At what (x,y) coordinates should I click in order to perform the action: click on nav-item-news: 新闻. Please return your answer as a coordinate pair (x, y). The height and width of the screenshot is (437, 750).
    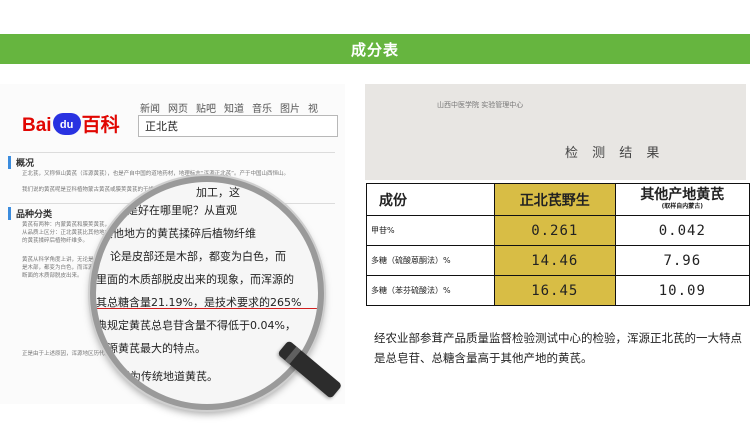
    Looking at the image, I should click on (150, 107).